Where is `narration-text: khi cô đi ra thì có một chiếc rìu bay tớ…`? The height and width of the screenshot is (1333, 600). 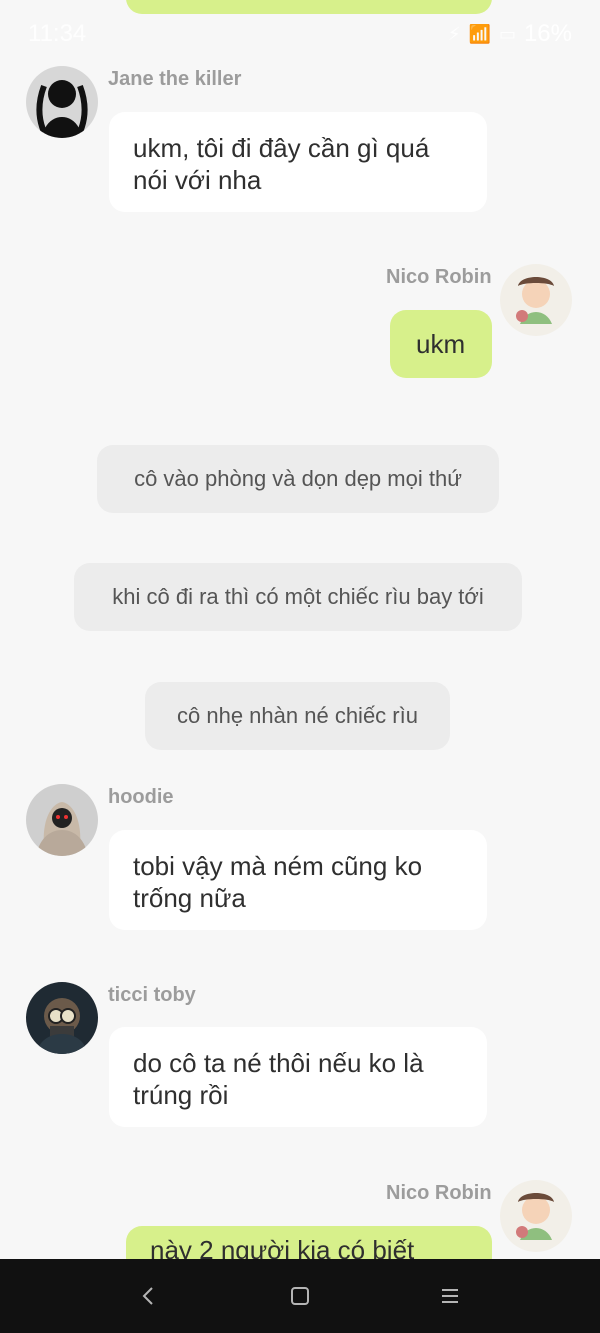 narration-text: khi cô đi ra thì có một chiếc rìu bay tớ… is located at coordinates (298, 596).